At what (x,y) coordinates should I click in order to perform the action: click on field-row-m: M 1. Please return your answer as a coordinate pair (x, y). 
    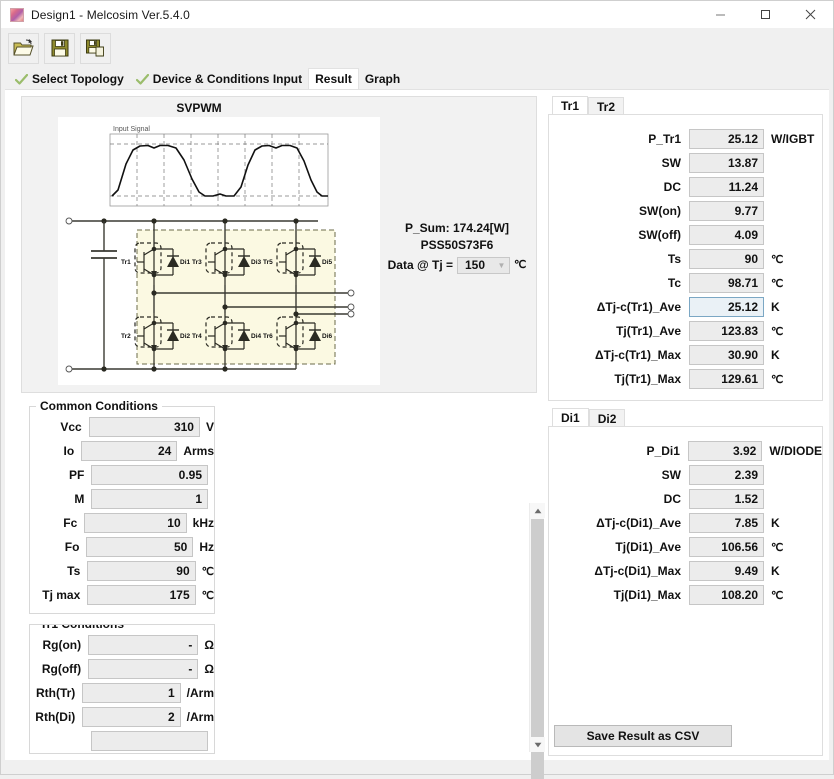
    Looking at the image, I should click on (122, 499).